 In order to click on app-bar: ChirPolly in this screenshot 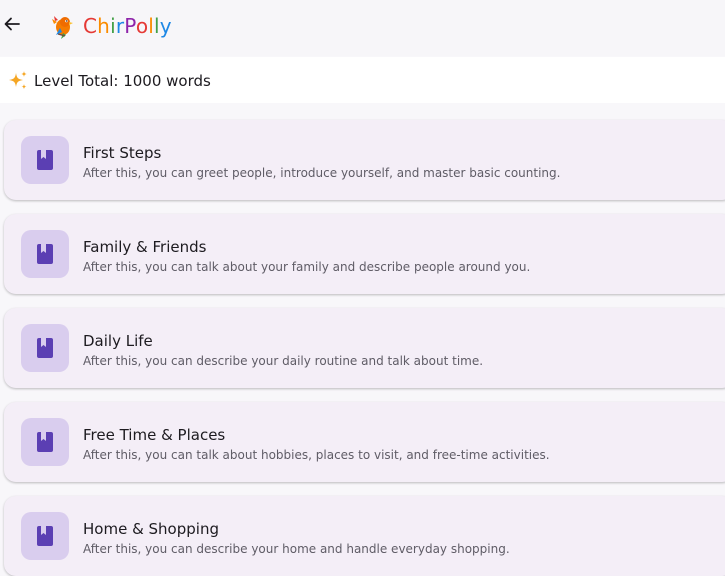, I will do `click(362, 28)`.